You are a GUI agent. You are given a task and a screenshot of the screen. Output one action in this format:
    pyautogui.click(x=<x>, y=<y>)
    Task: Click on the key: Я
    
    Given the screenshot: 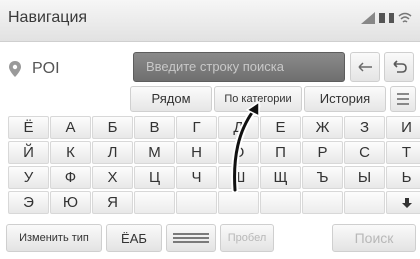 What is the action you would take?
    pyautogui.click(x=112, y=202)
    